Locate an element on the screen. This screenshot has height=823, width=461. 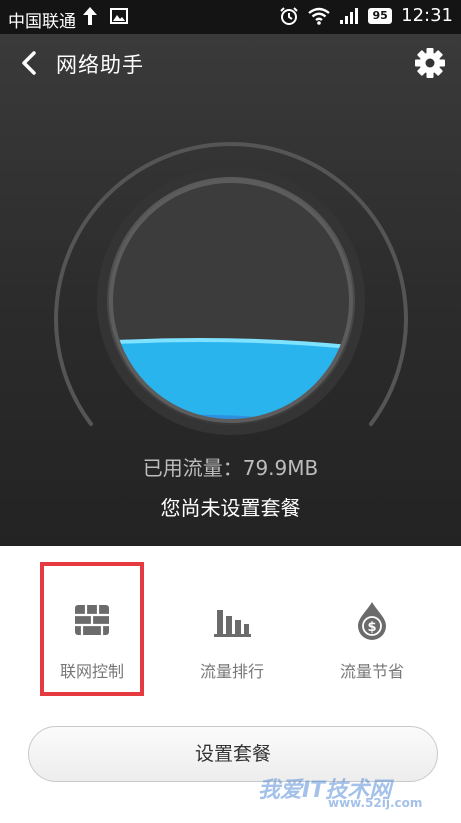
clock: 12:31 is located at coordinates (427, 15).